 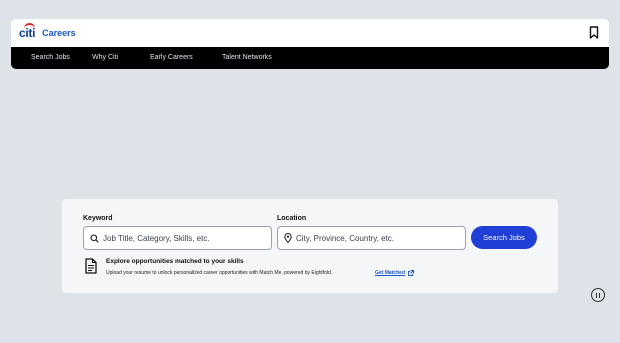 What do you see at coordinates (376, 238) in the screenshot?
I see `location-input` at bounding box center [376, 238].